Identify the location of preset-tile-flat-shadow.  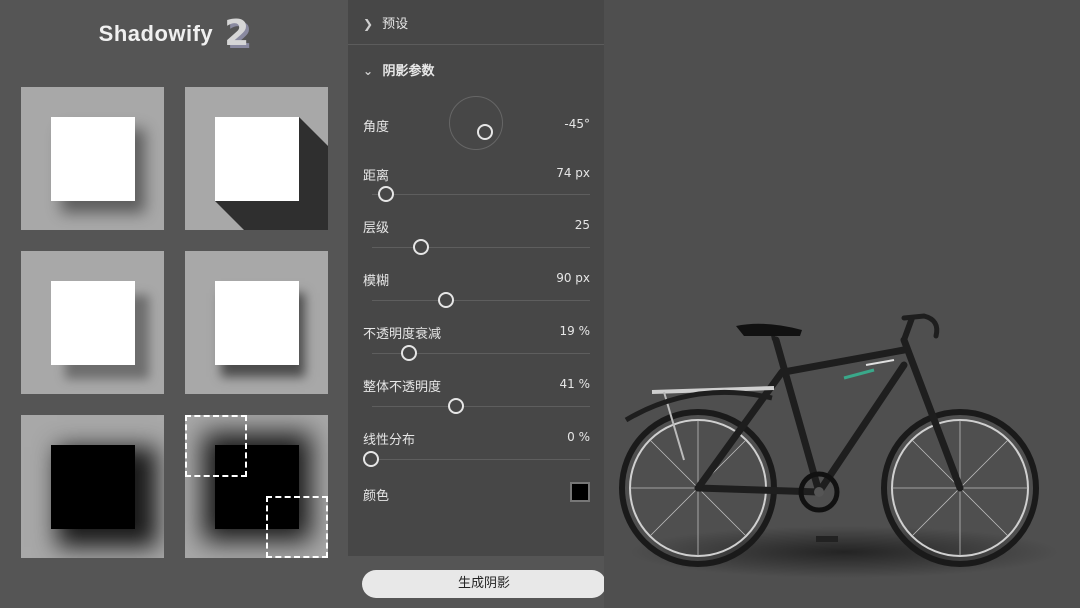
(92, 322).